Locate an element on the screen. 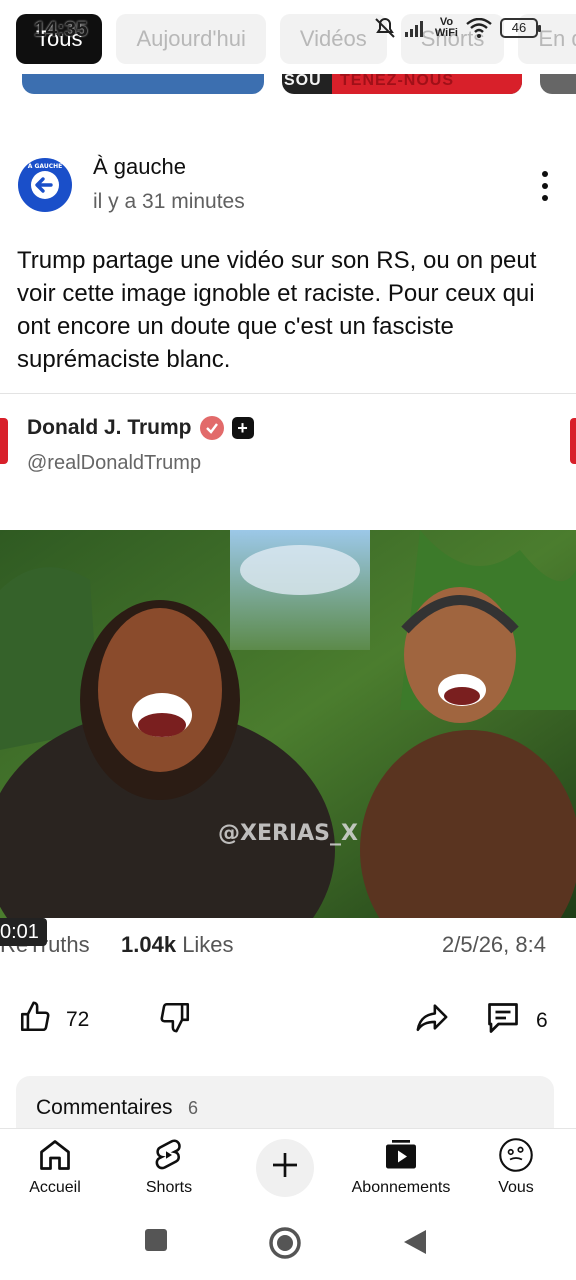 The height and width of the screenshot is (1280, 576). vowifi-label: Vo WiFi is located at coordinates (446, 27).